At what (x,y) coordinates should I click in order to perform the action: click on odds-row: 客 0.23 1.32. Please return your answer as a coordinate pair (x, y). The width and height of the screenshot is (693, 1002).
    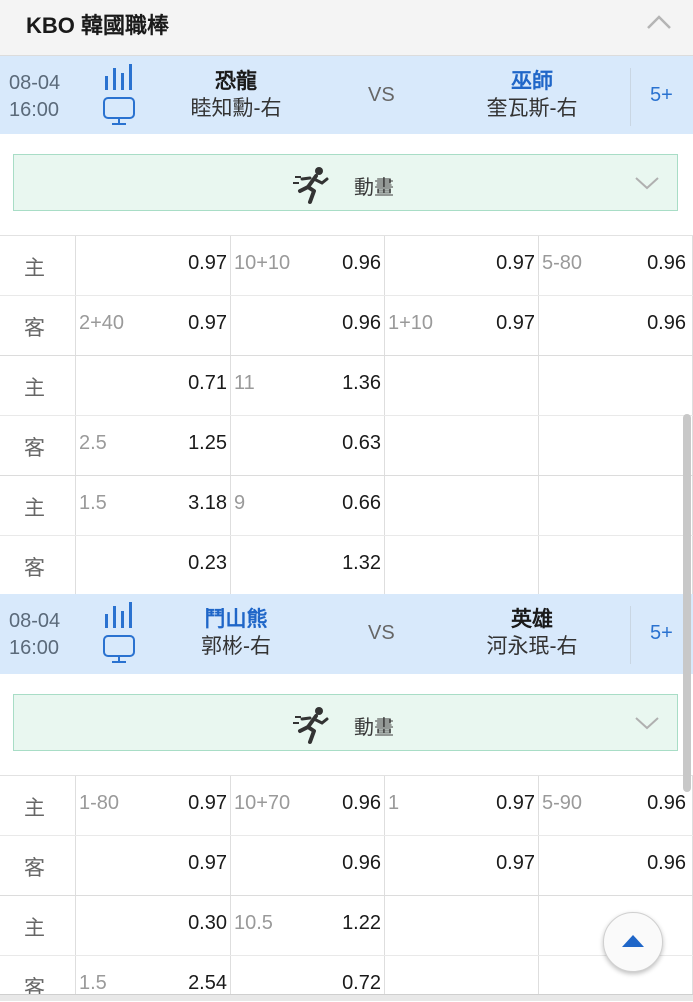
    Looking at the image, I should click on (346, 565).